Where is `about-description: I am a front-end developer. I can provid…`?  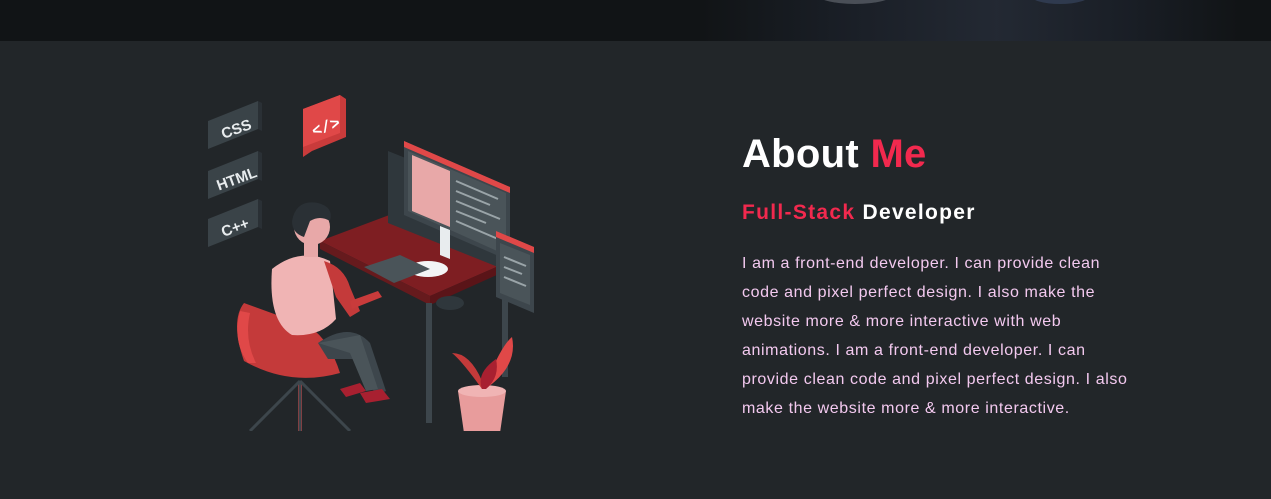 about-description: I am a front-end developer. I can provid… is located at coordinates (935, 336).